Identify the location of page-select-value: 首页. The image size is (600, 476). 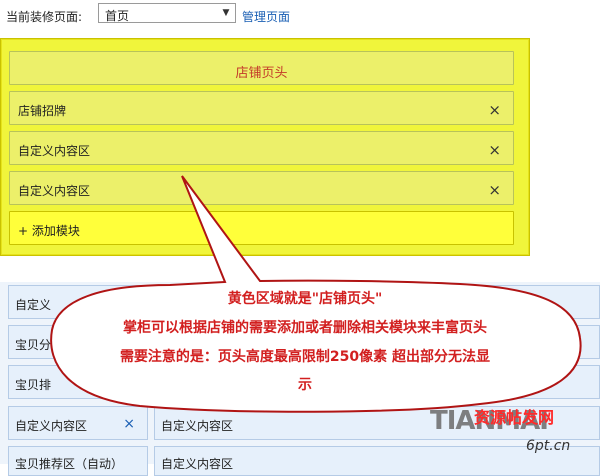
(117, 16).